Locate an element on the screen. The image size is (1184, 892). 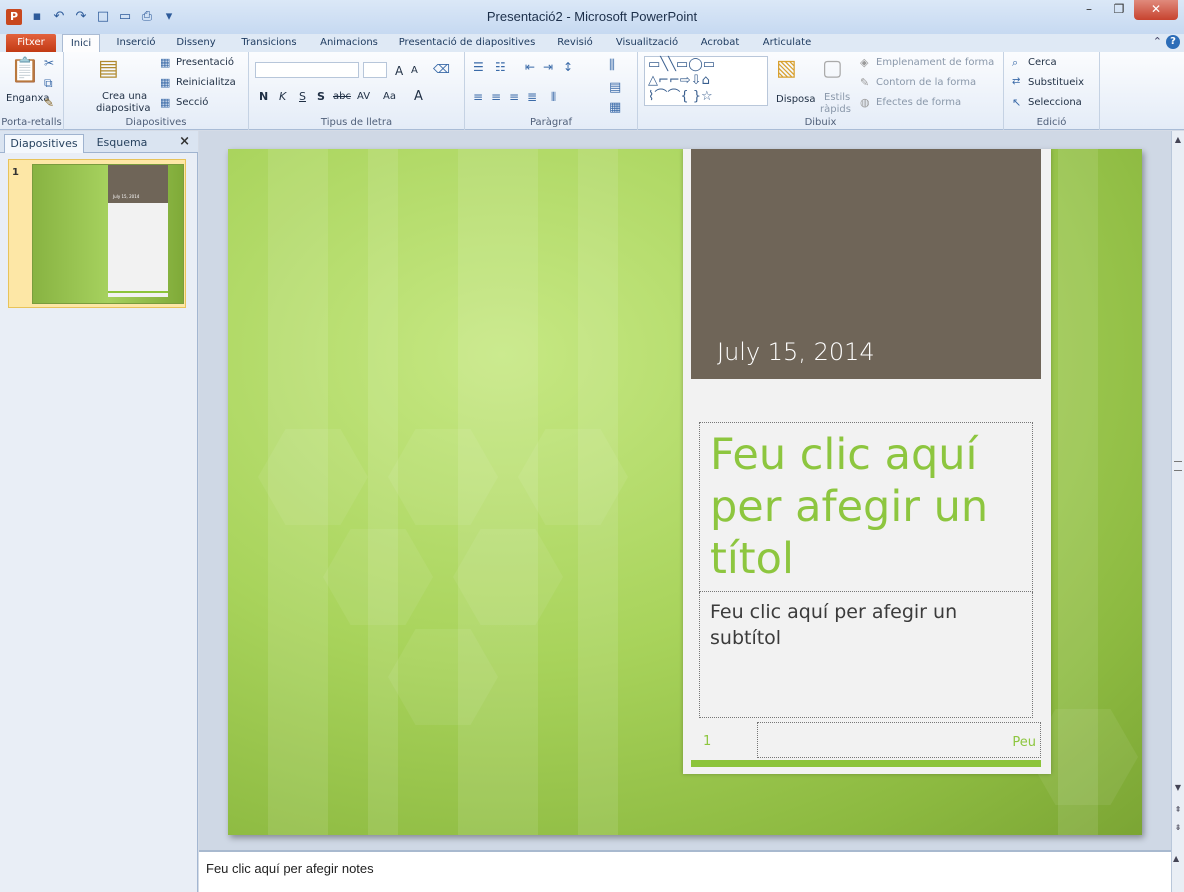
shape-effects-button: Efectes de forma is located at coordinates (918, 102).